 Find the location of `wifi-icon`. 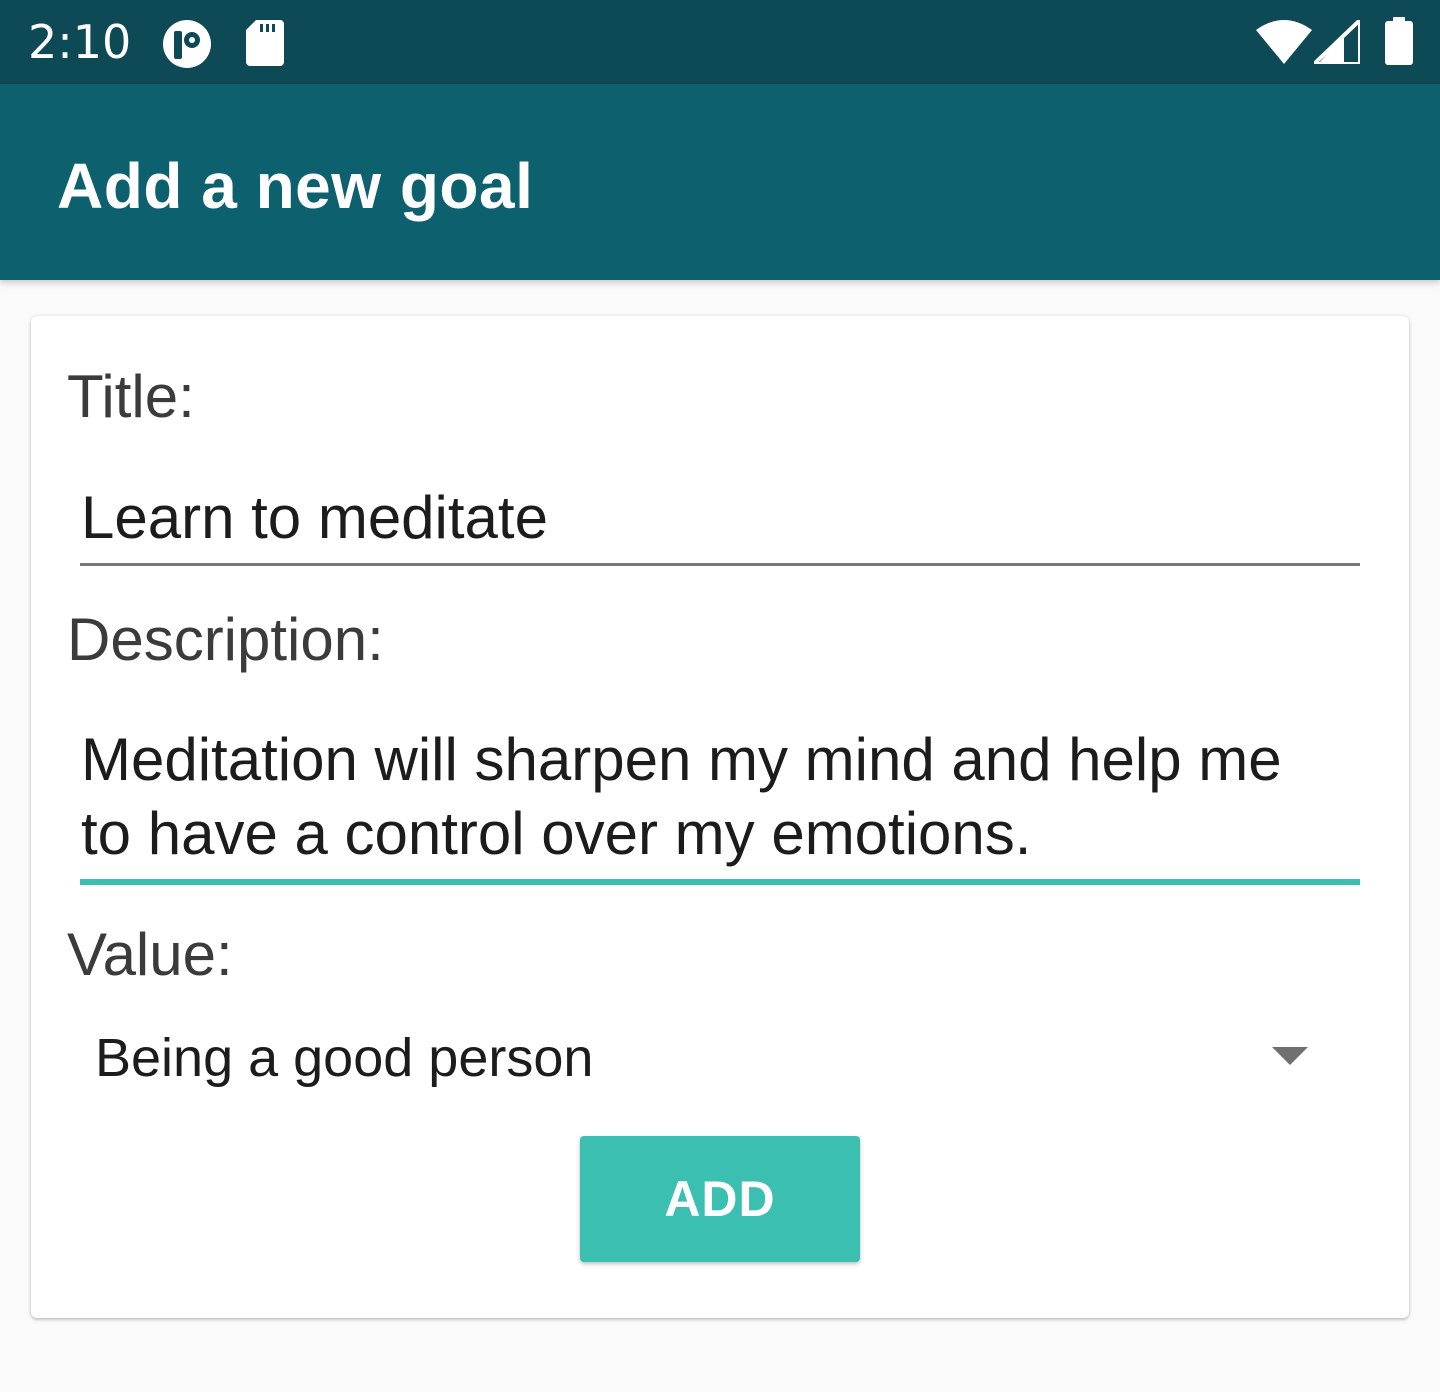

wifi-icon is located at coordinates (1284, 44).